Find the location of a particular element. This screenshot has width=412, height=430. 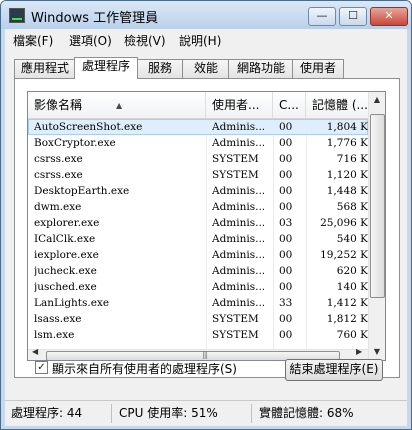

memory-cell: 140 K is located at coordinates (352, 287).